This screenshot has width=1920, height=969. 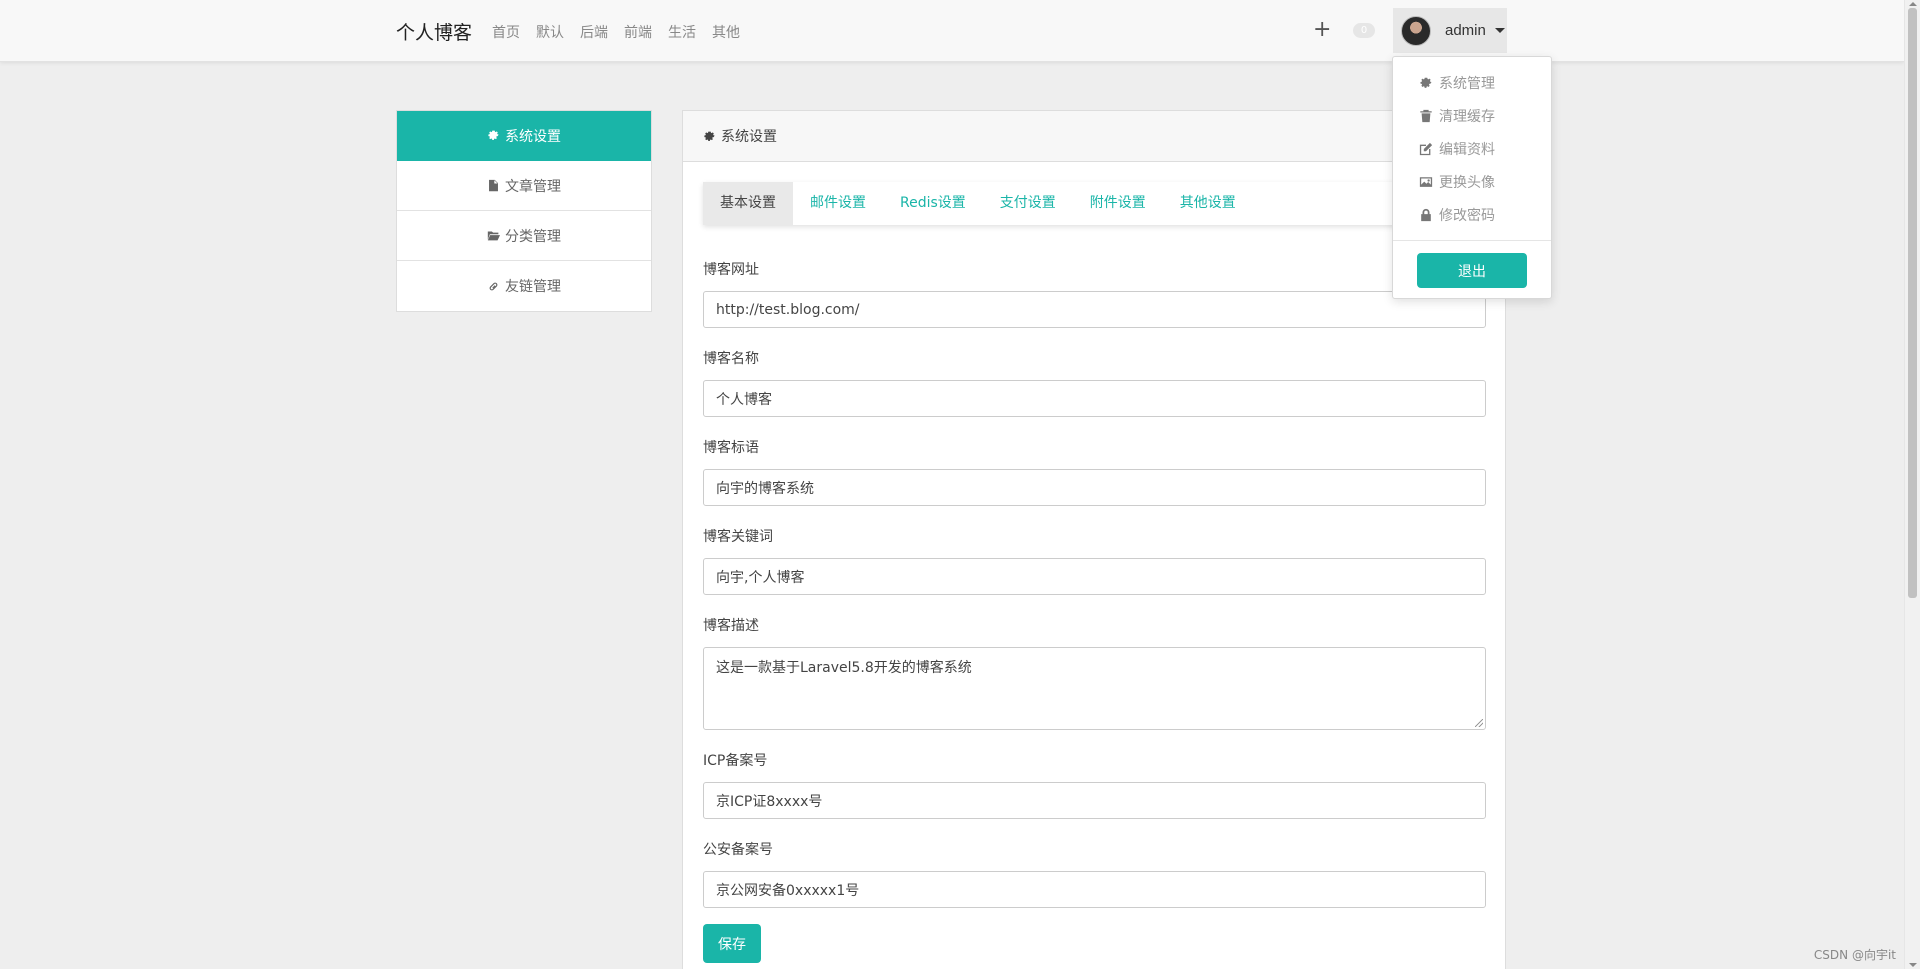 I want to click on tab-payment: 支付设置, so click(x=1028, y=203).